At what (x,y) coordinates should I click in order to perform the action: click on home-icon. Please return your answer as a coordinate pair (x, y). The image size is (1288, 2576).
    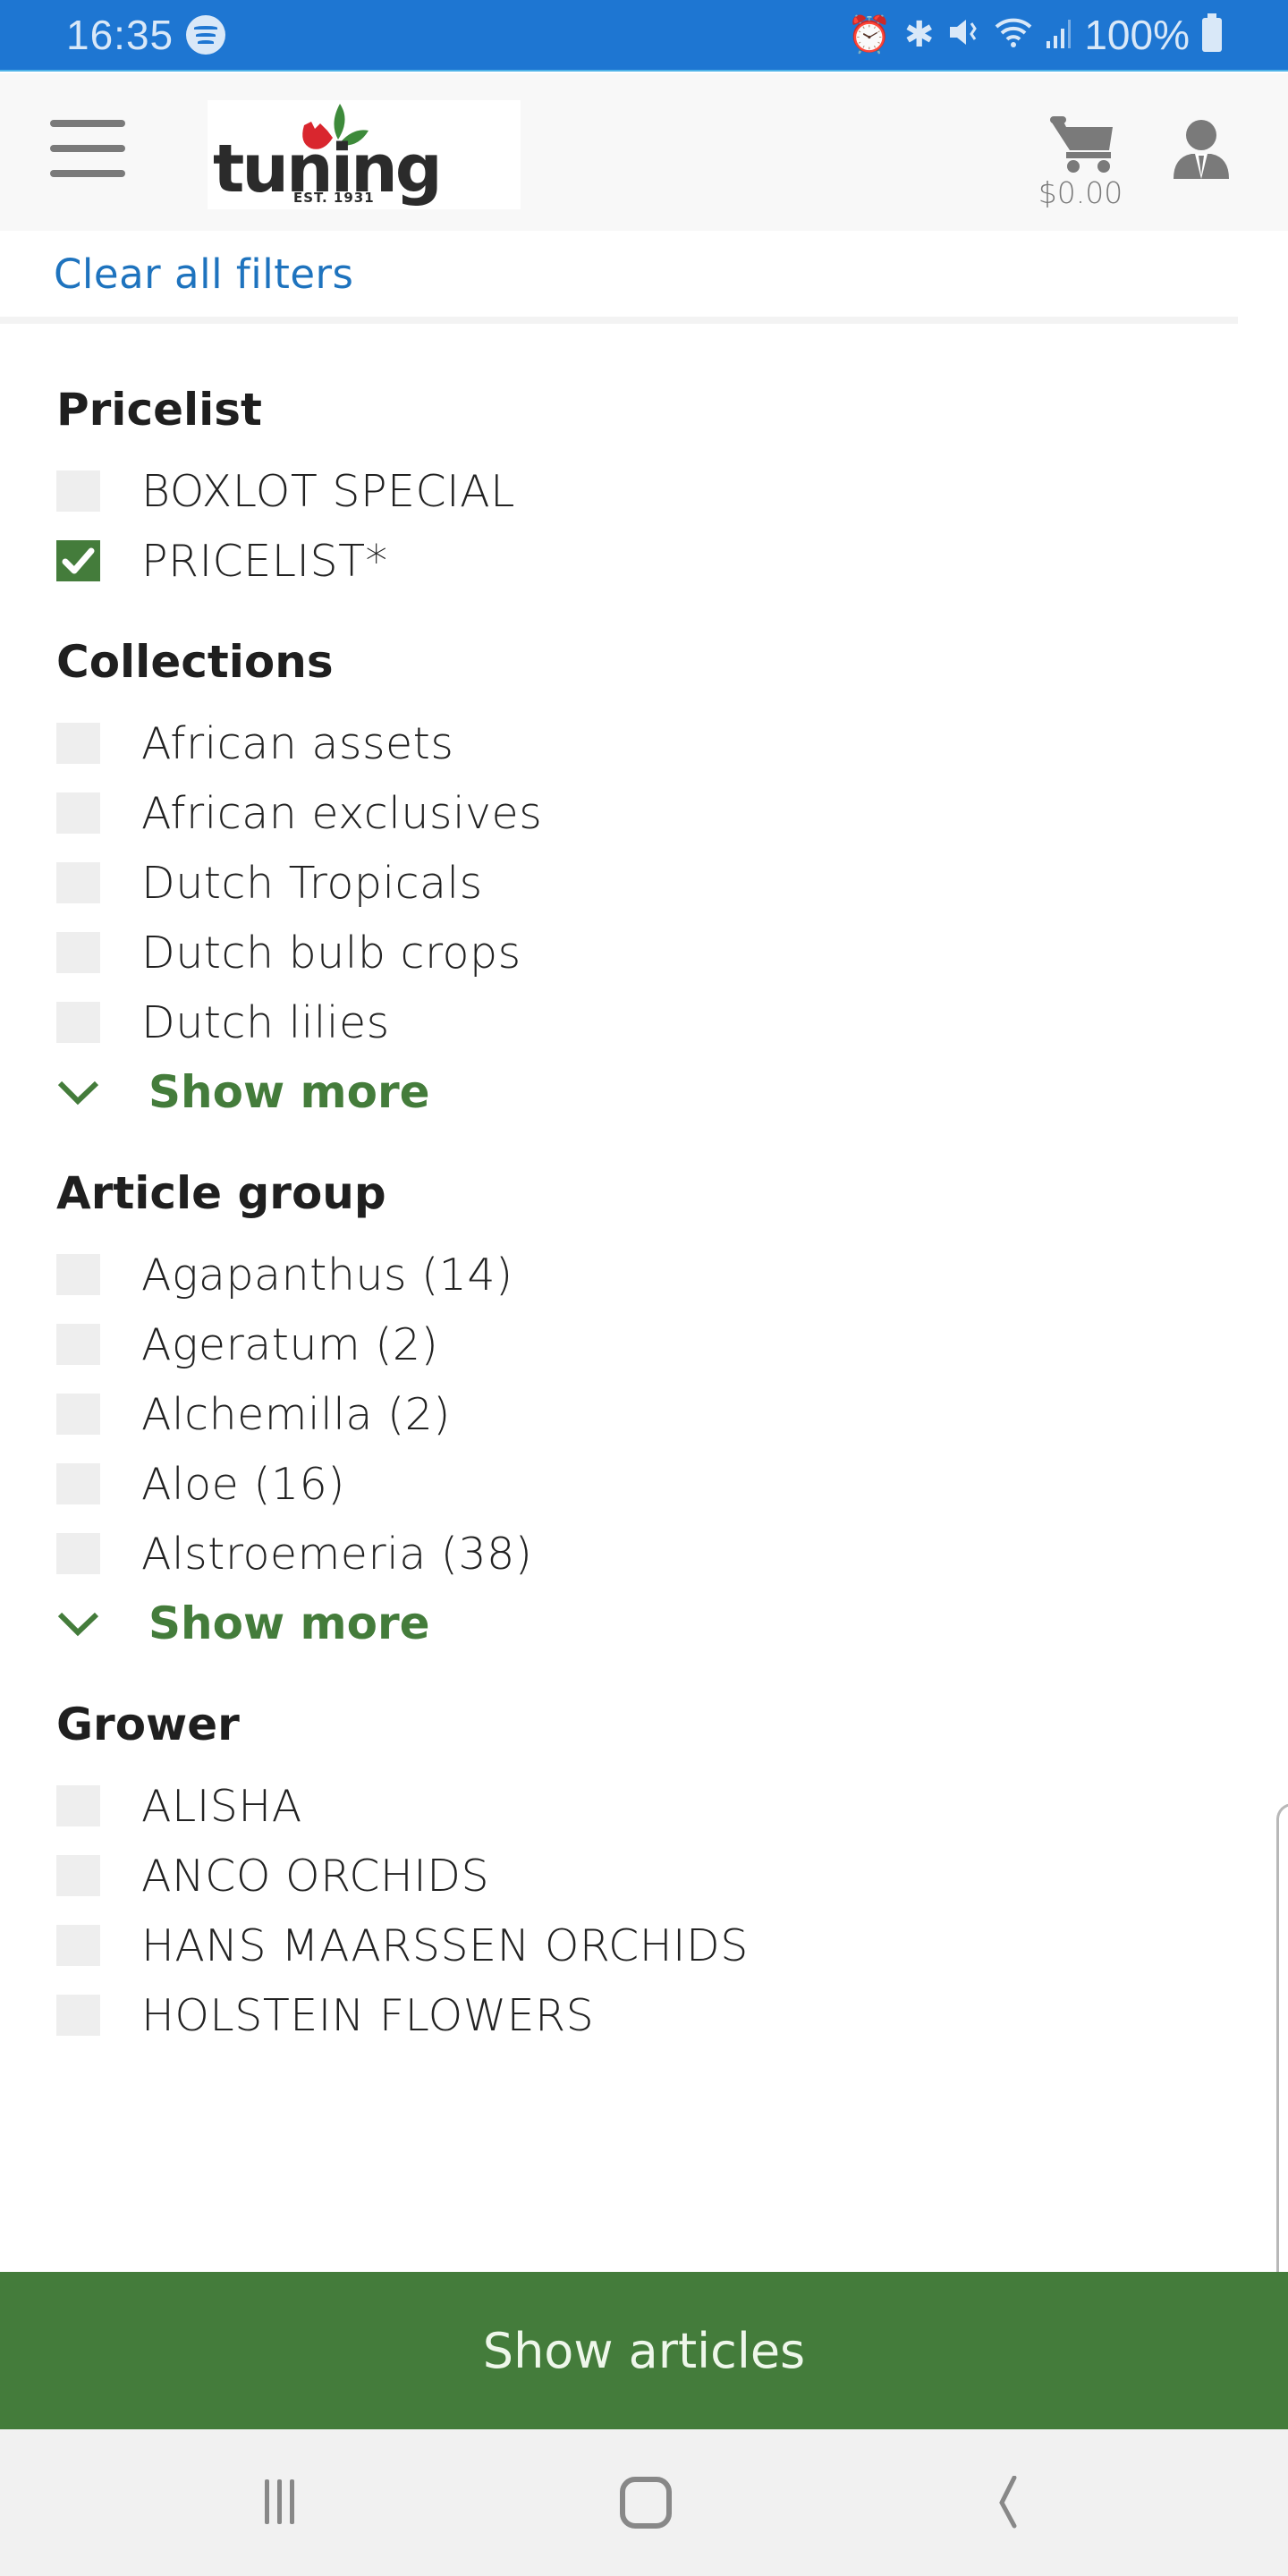
    Looking at the image, I should click on (646, 2503).